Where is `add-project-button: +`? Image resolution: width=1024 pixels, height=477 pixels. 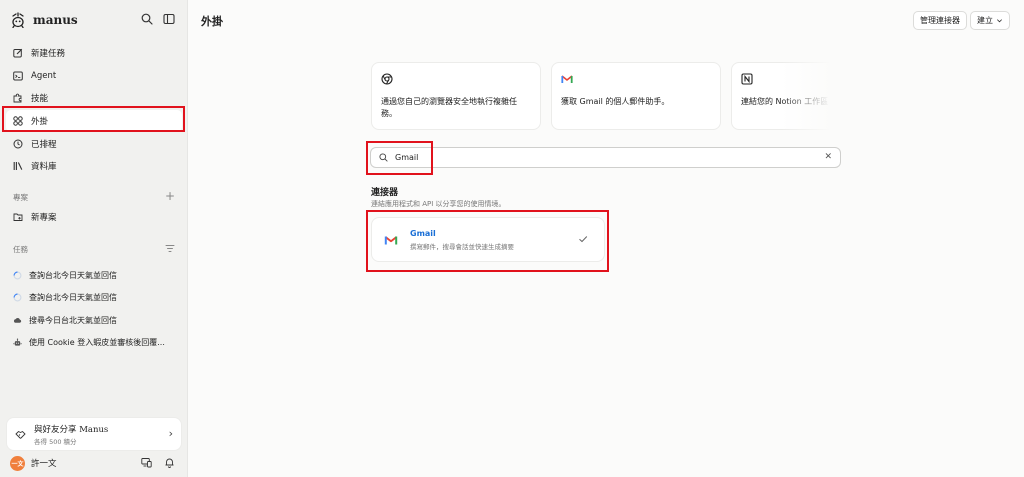 add-project-button: + is located at coordinates (170, 196).